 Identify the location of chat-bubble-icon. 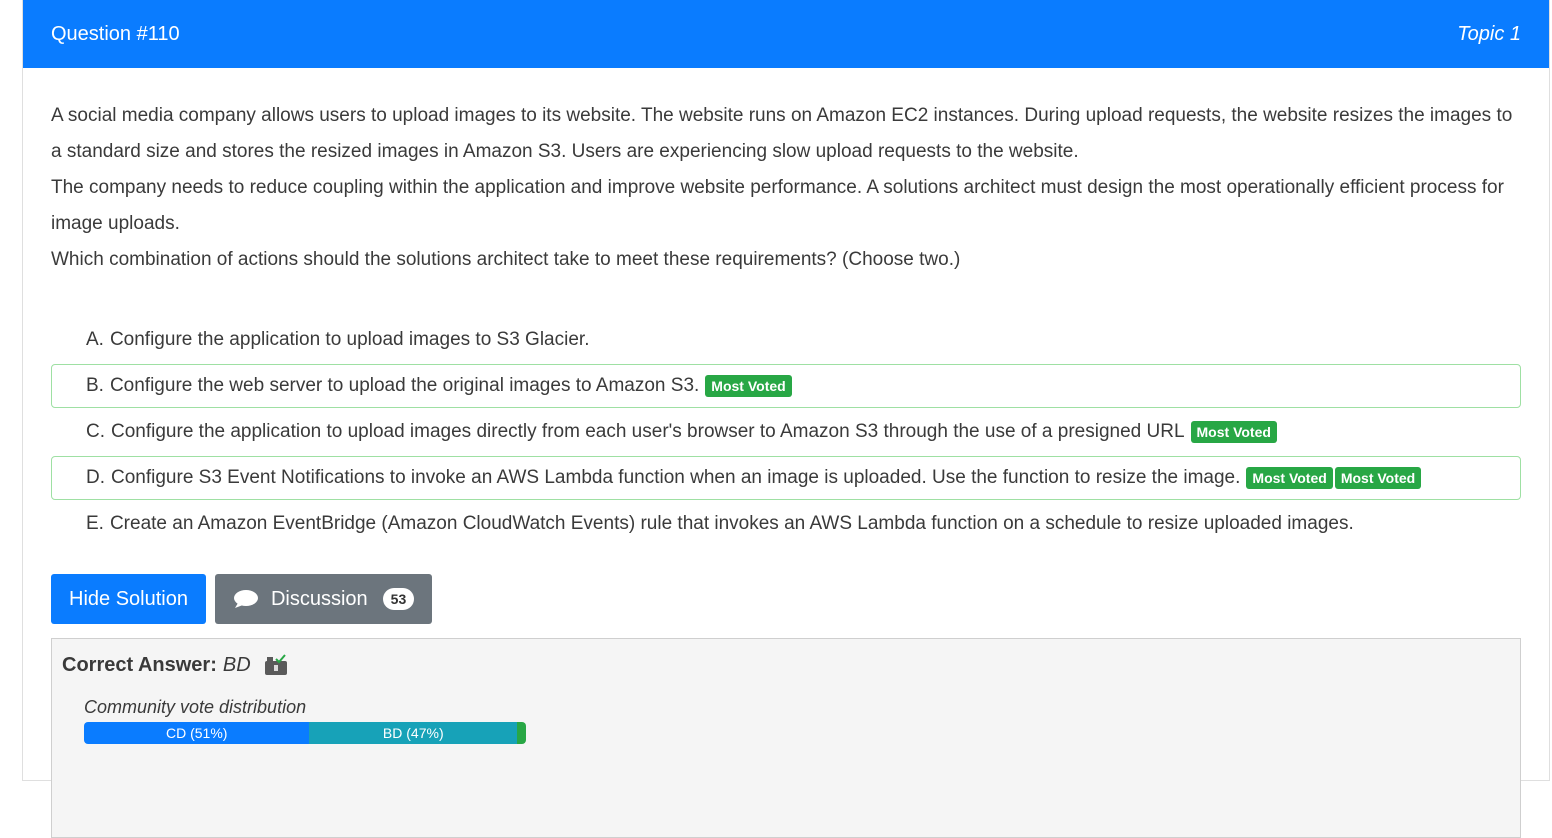
(245, 599).